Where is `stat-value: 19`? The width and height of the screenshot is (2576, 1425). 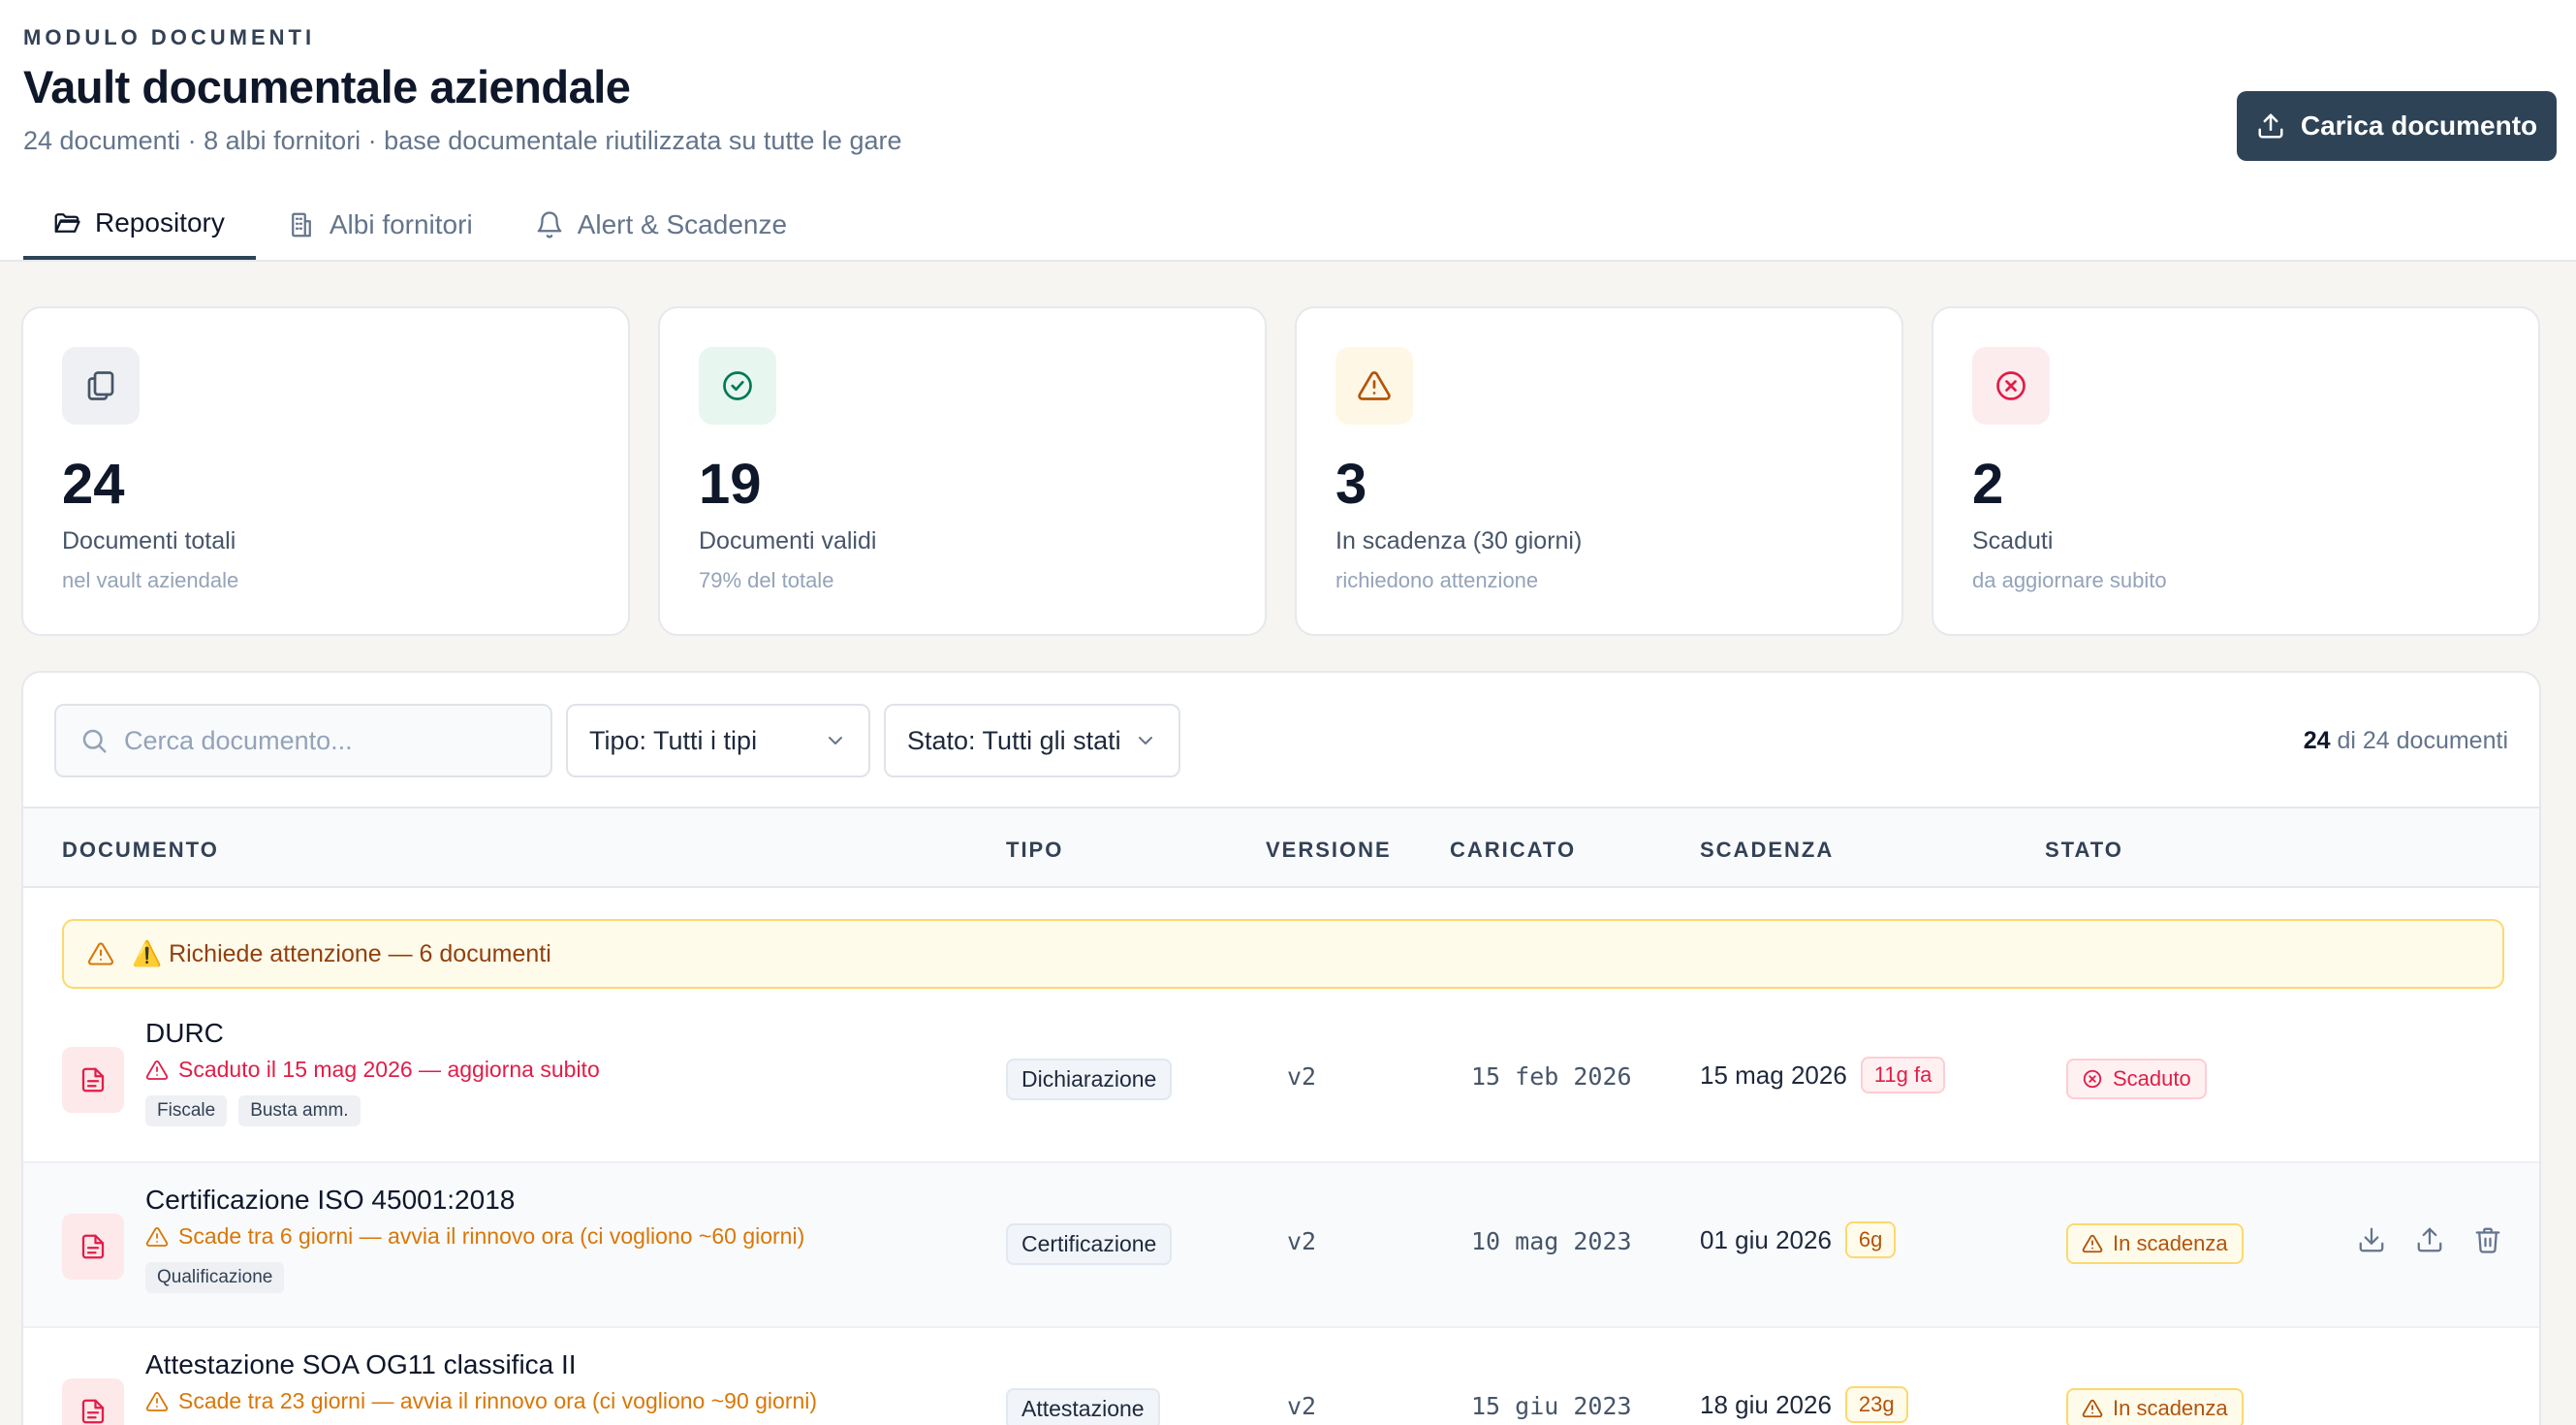
stat-value: 19 is located at coordinates (730, 485).